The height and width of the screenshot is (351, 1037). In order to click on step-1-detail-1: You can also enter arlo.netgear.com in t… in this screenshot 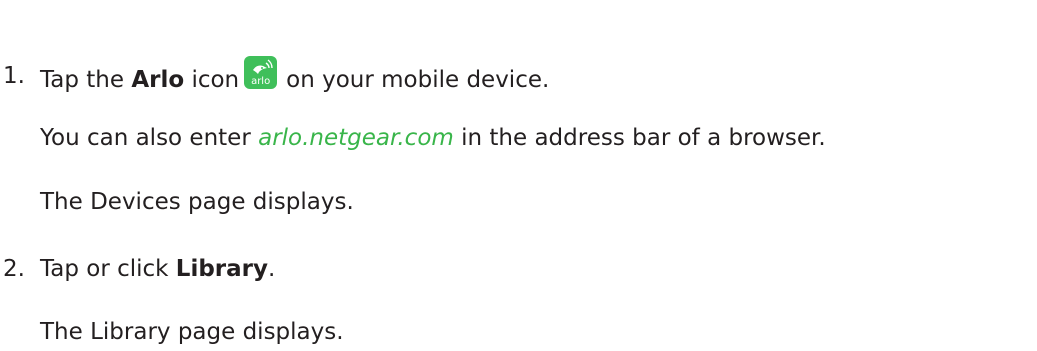, I will do `click(433, 138)`.